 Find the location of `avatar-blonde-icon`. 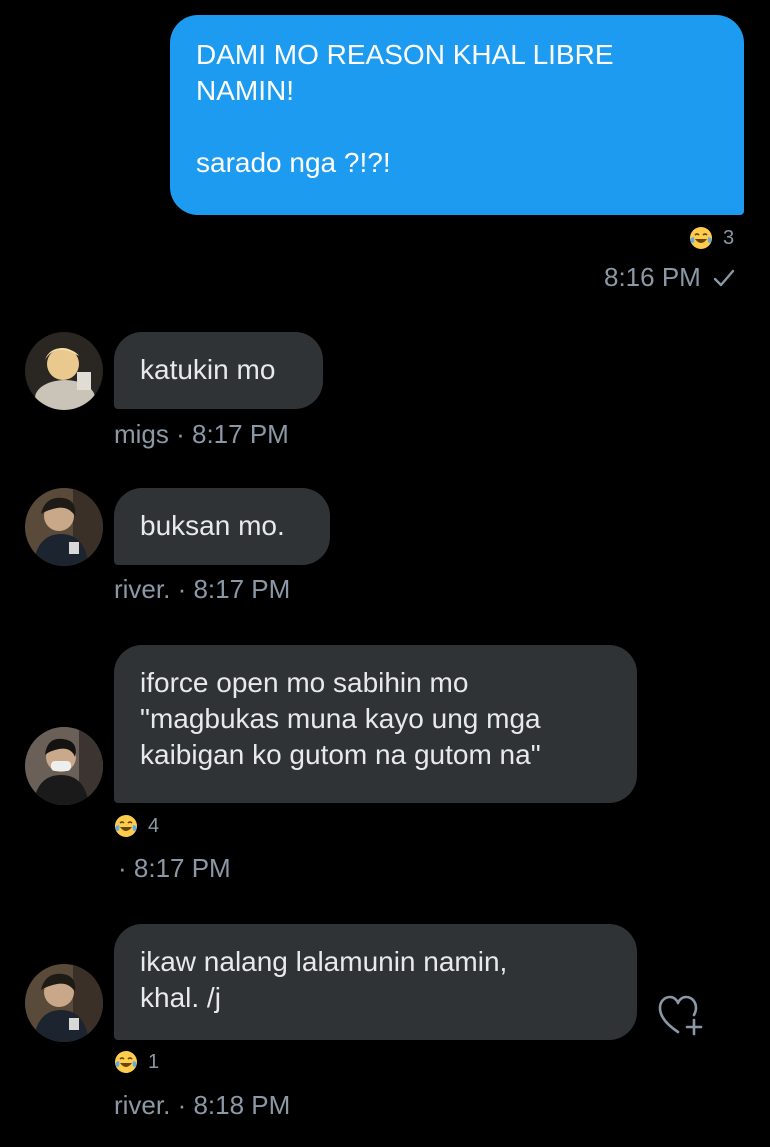

avatar-blonde-icon is located at coordinates (64, 371).